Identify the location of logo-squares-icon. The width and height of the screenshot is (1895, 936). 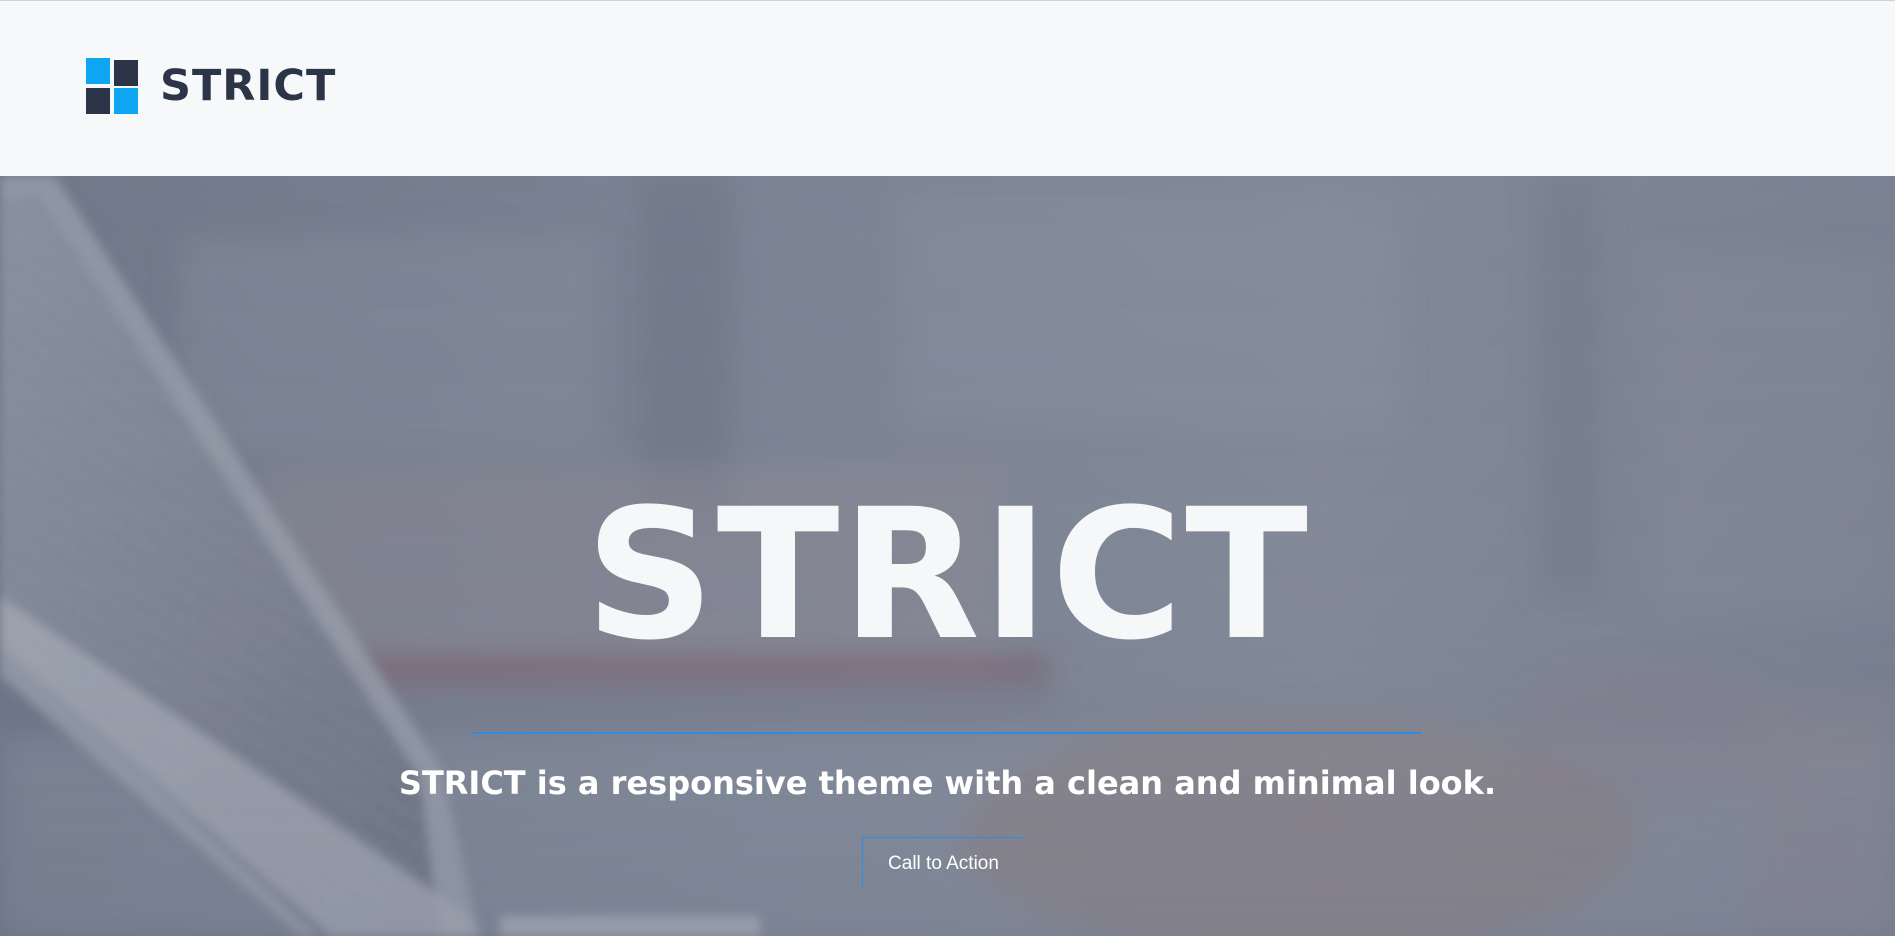
(112, 86).